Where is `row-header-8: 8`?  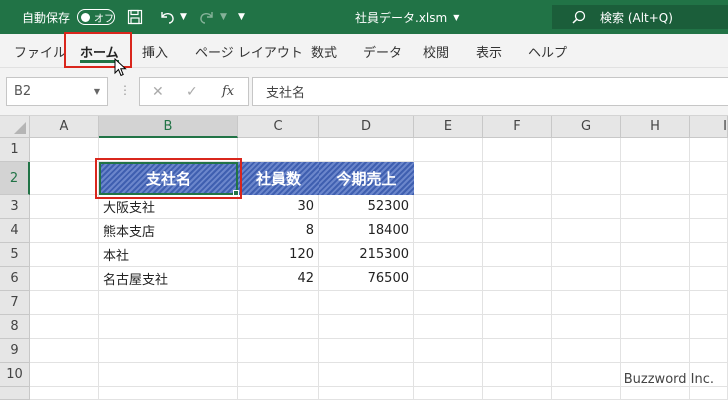
row-header-8: 8 is located at coordinates (15, 327).